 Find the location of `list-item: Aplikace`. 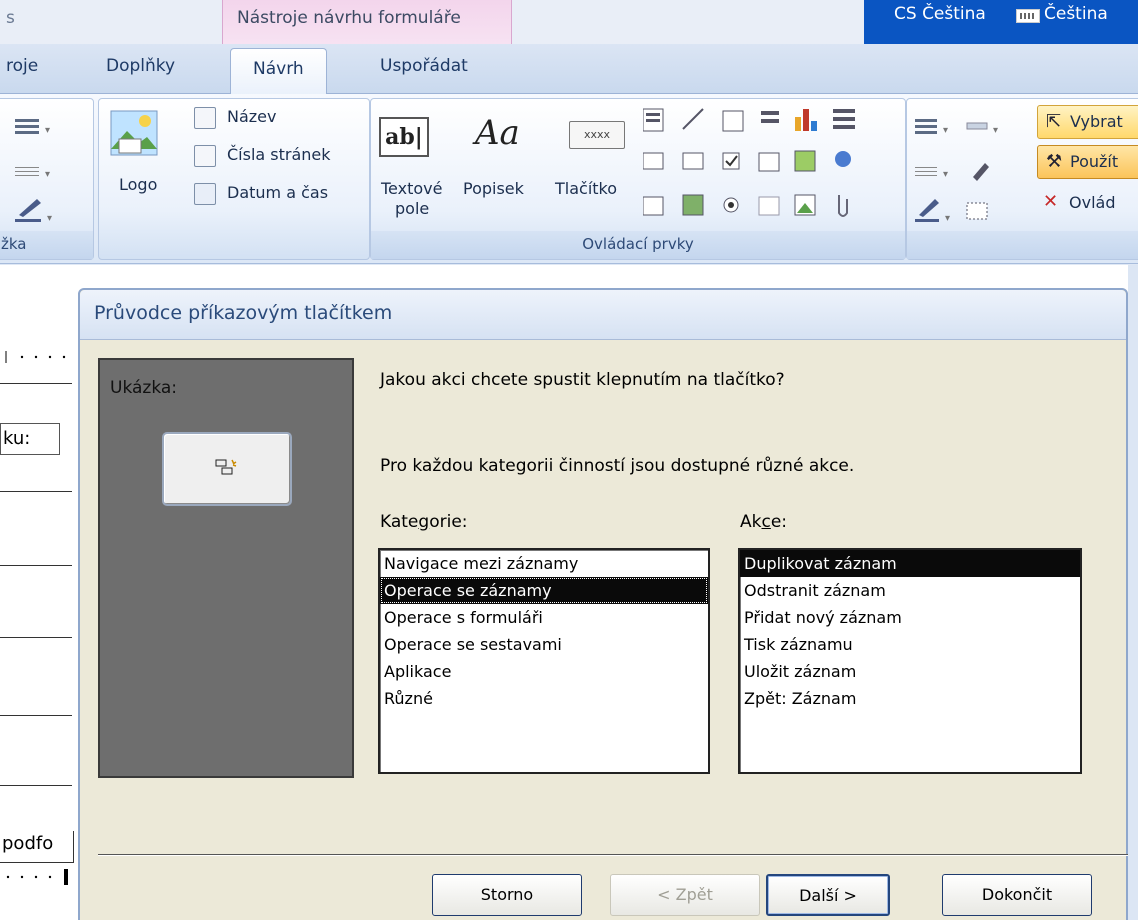

list-item: Aplikace is located at coordinates (544, 671).